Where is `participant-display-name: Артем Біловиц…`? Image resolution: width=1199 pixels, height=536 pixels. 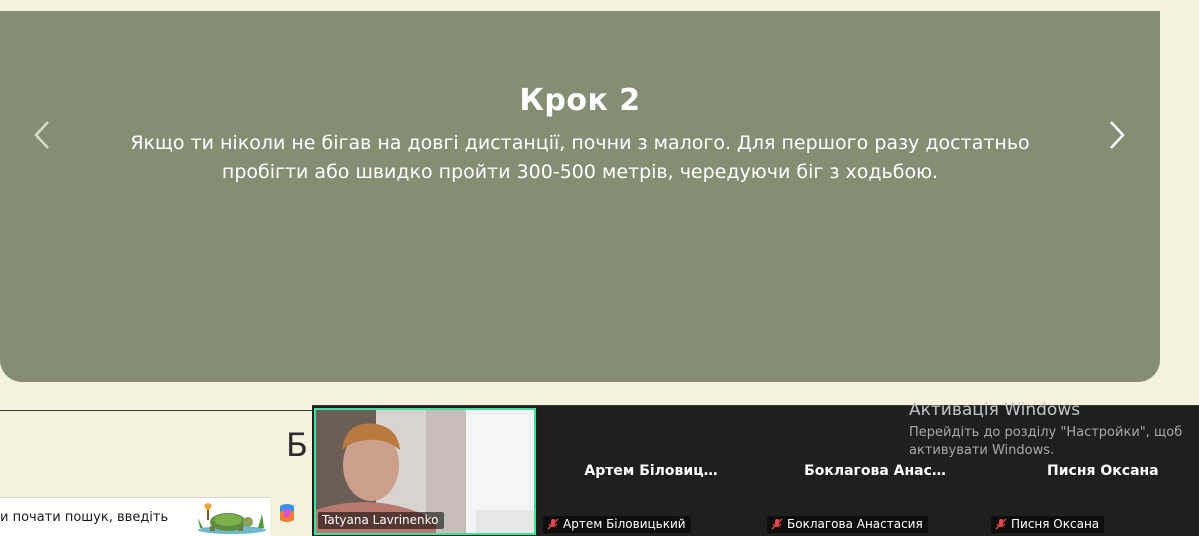 participant-display-name: Артем Біловиц… is located at coordinates (651, 471).